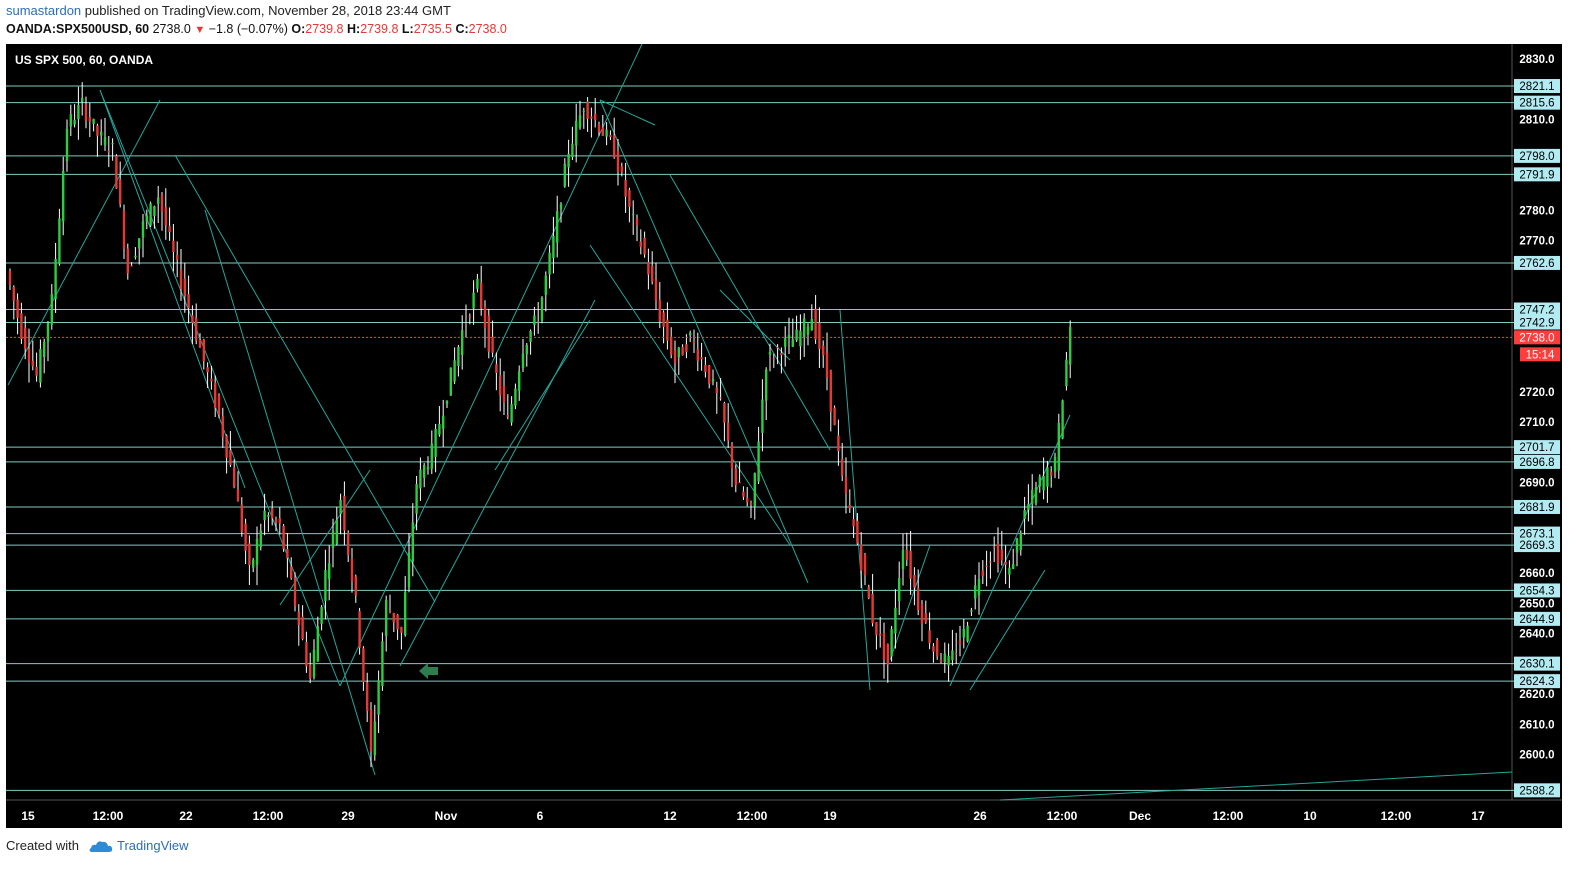  What do you see at coordinates (1536, 324) in the screenshot?
I see `level-label: 2742.9` at bounding box center [1536, 324].